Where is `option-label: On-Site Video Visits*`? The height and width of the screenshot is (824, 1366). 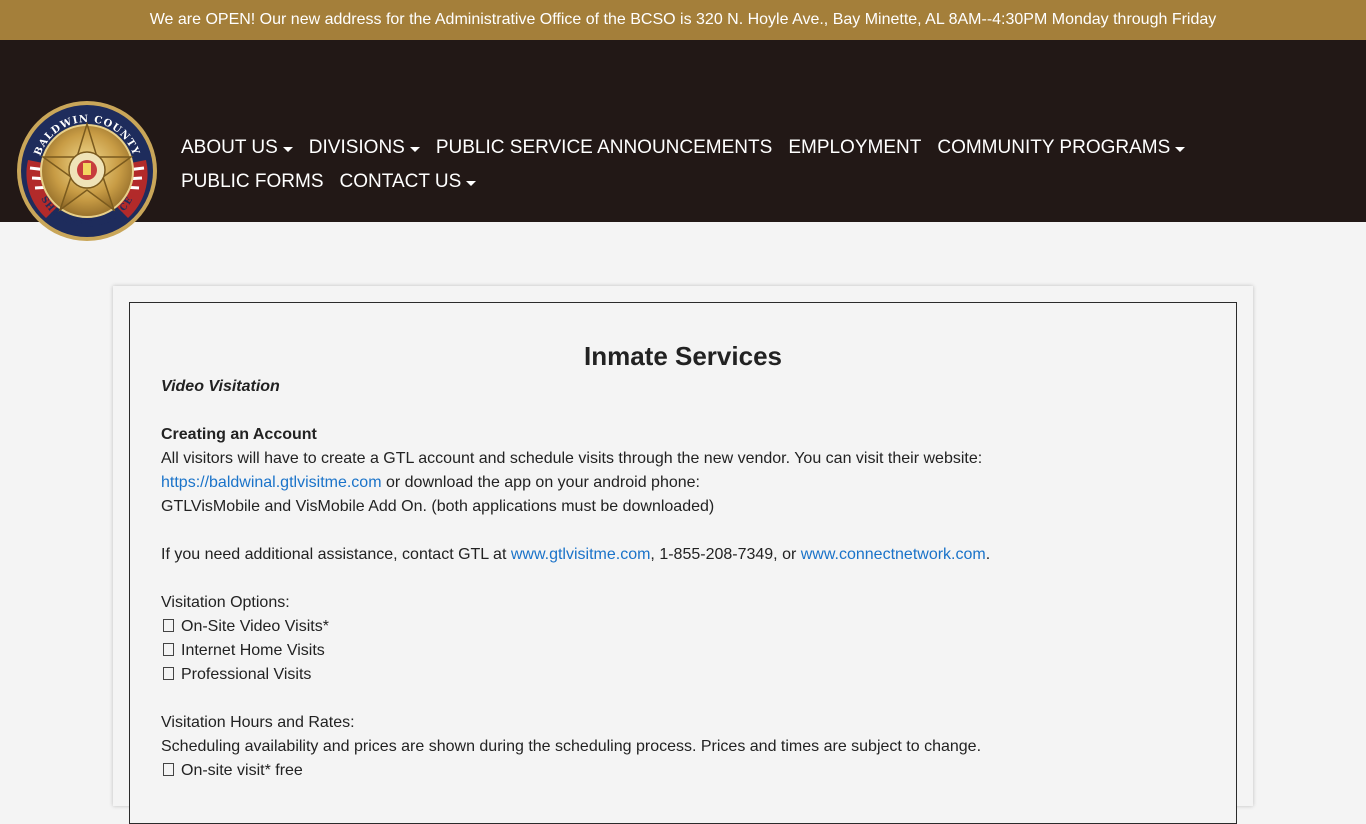 option-label: On-Site Video Visits* is located at coordinates (255, 626).